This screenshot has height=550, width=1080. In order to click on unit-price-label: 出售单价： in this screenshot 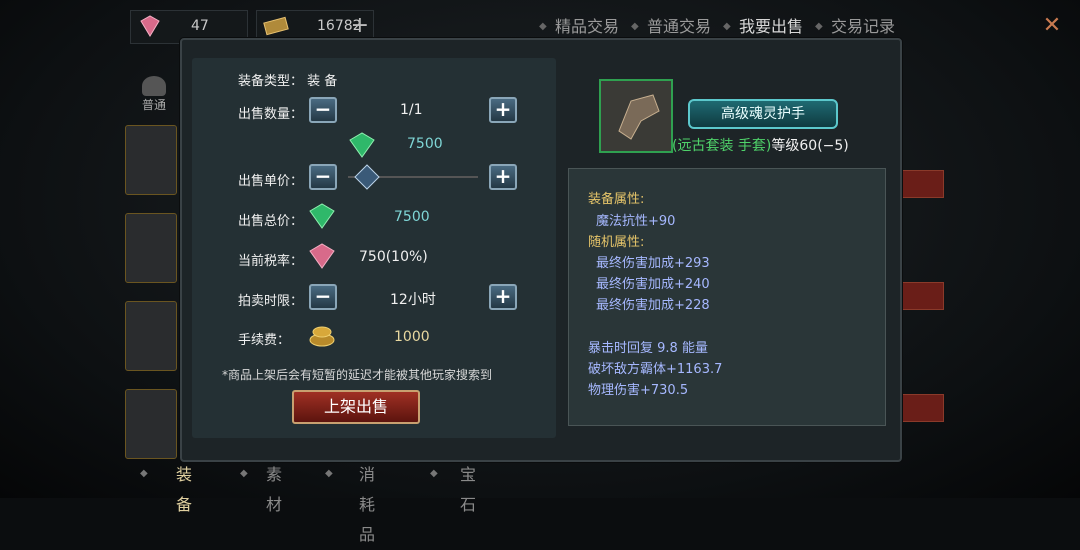, I will do `click(271, 181)`.